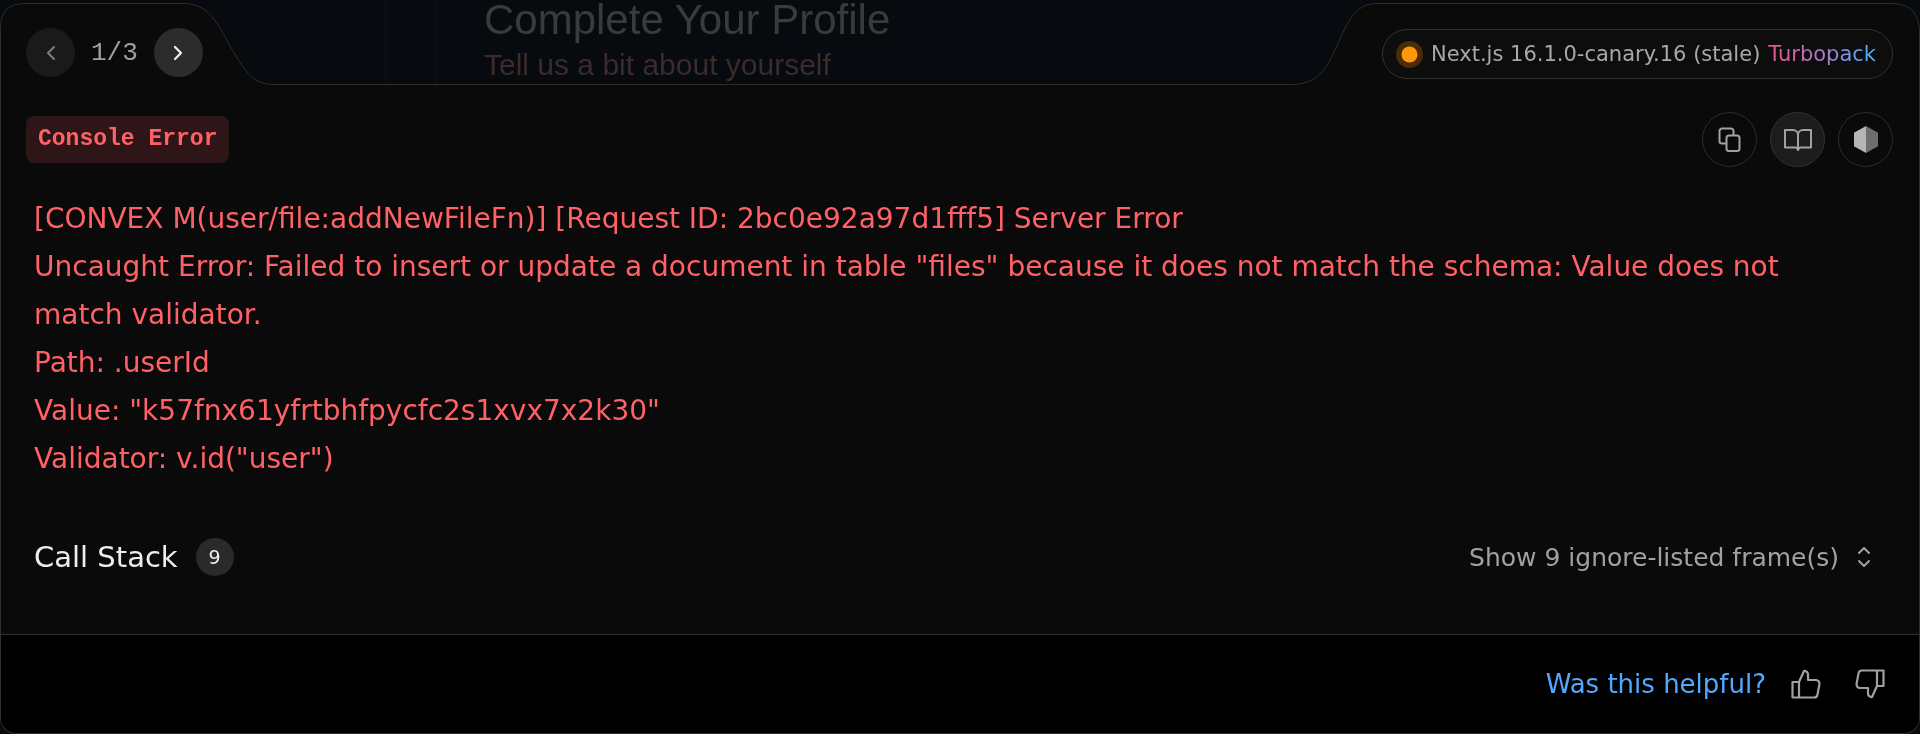 The height and width of the screenshot is (734, 1920). What do you see at coordinates (609, 219) in the screenshot?
I see `error-message-line: [CONVEX M(user/file:addNewFileFn)] [Request ID: 2bc0e92a97d1fff5] Server Error` at bounding box center [609, 219].